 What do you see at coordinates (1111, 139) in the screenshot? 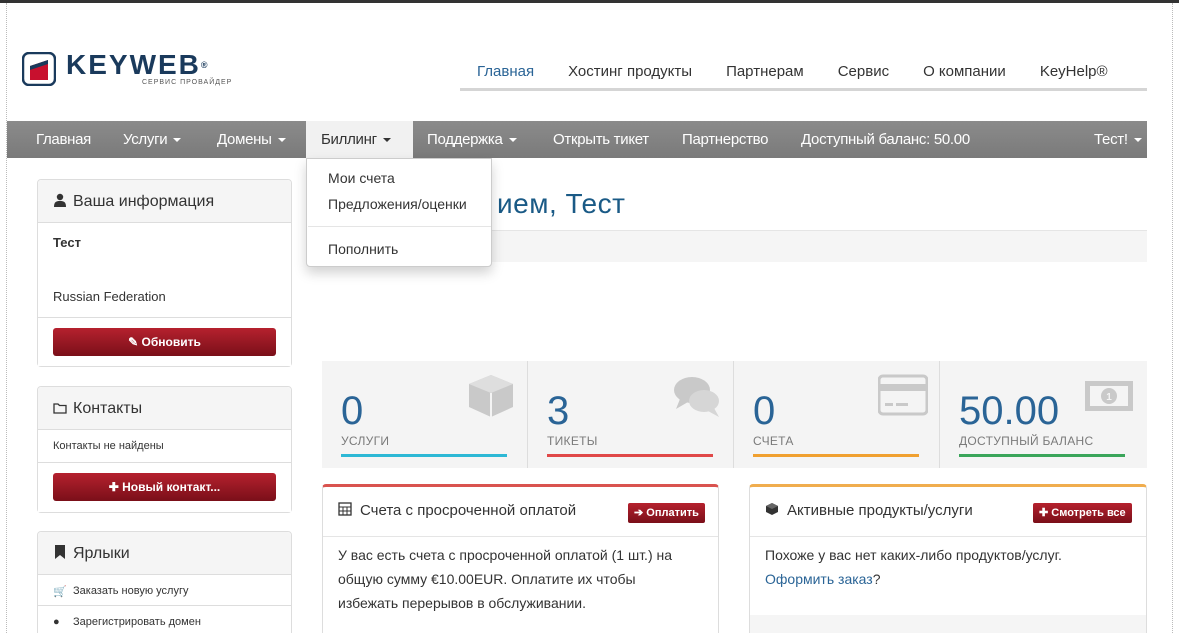
I see `nav-user-label: Тест!` at bounding box center [1111, 139].